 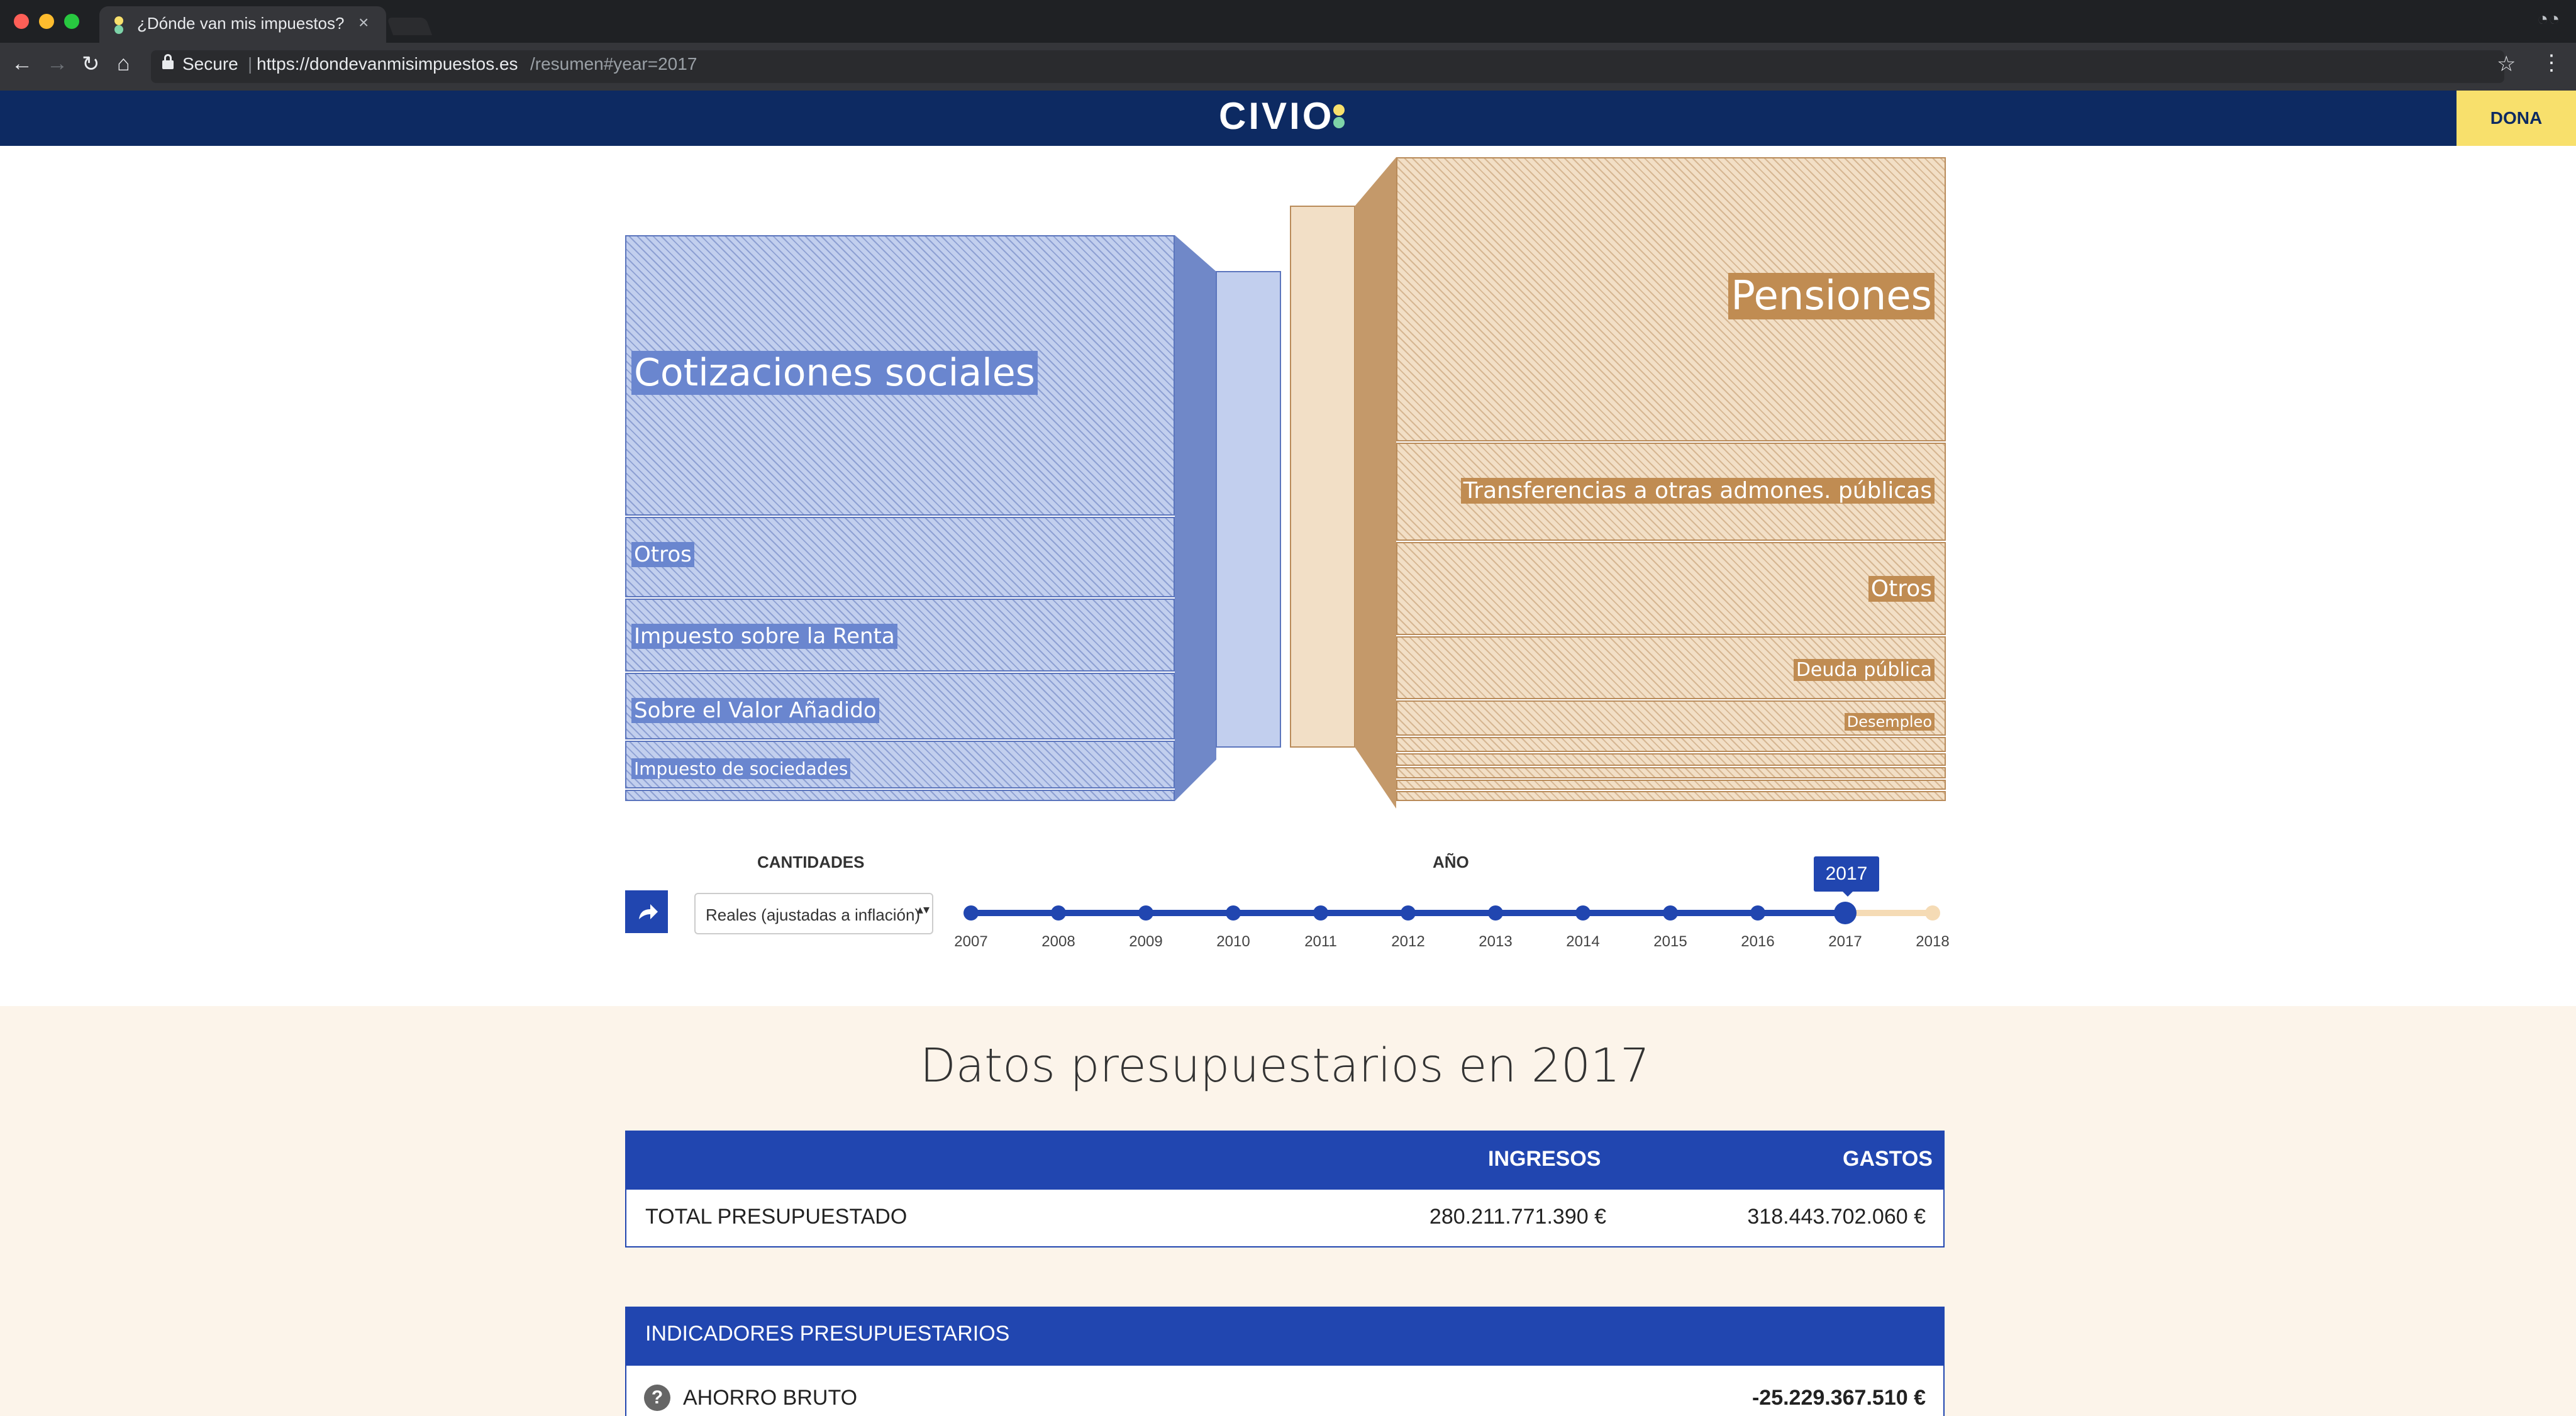 I want to click on amounts-heading: CANTIDADES, so click(x=811, y=862).